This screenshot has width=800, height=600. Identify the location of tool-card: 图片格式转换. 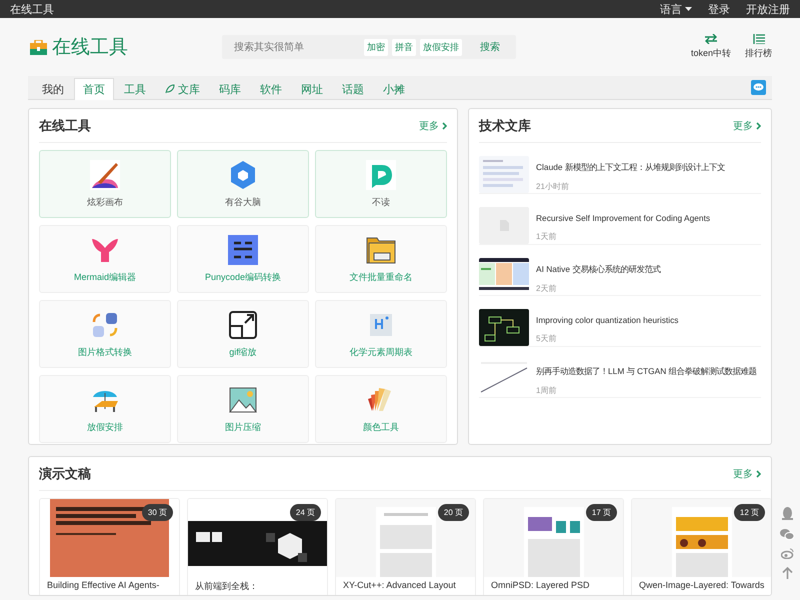
(105, 334).